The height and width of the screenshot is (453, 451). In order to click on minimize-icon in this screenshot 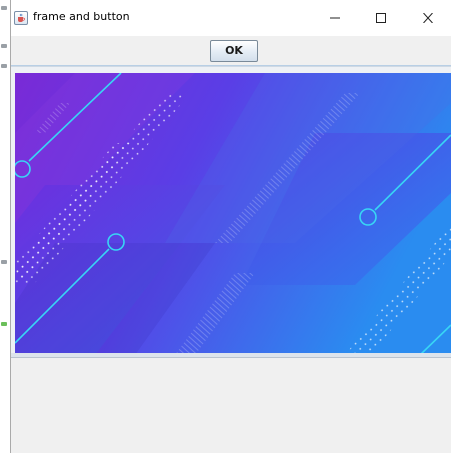, I will do `click(335, 18)`.